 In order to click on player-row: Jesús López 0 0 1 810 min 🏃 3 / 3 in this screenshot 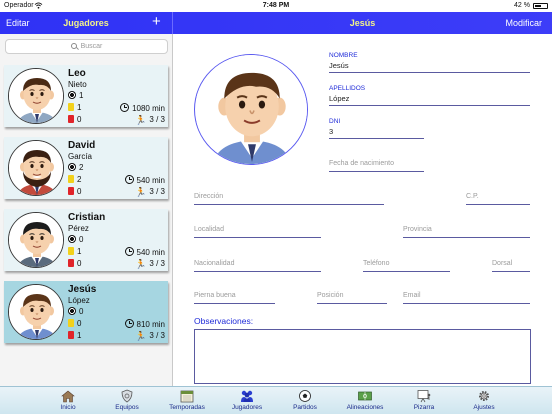, I will do `click(86, 312)`.